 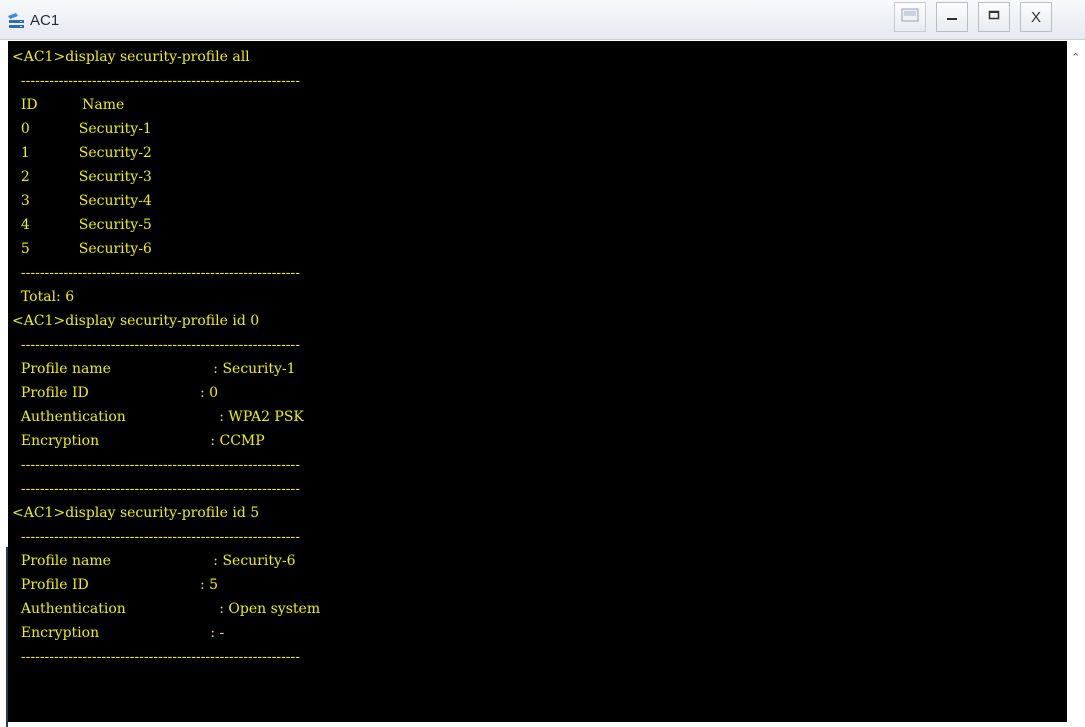 I want to click on terminal-line: 1 Security-2, so click(x=82, y=153).